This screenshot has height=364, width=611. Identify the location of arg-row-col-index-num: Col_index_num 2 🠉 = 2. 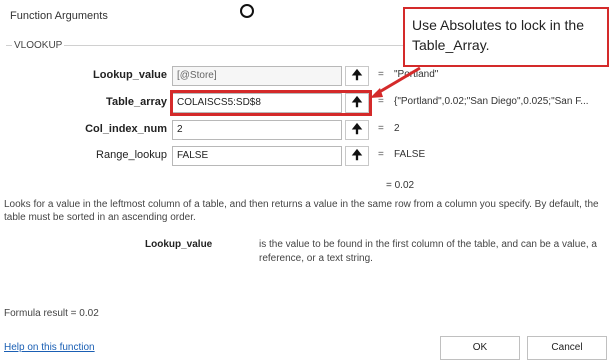
(305, 130).